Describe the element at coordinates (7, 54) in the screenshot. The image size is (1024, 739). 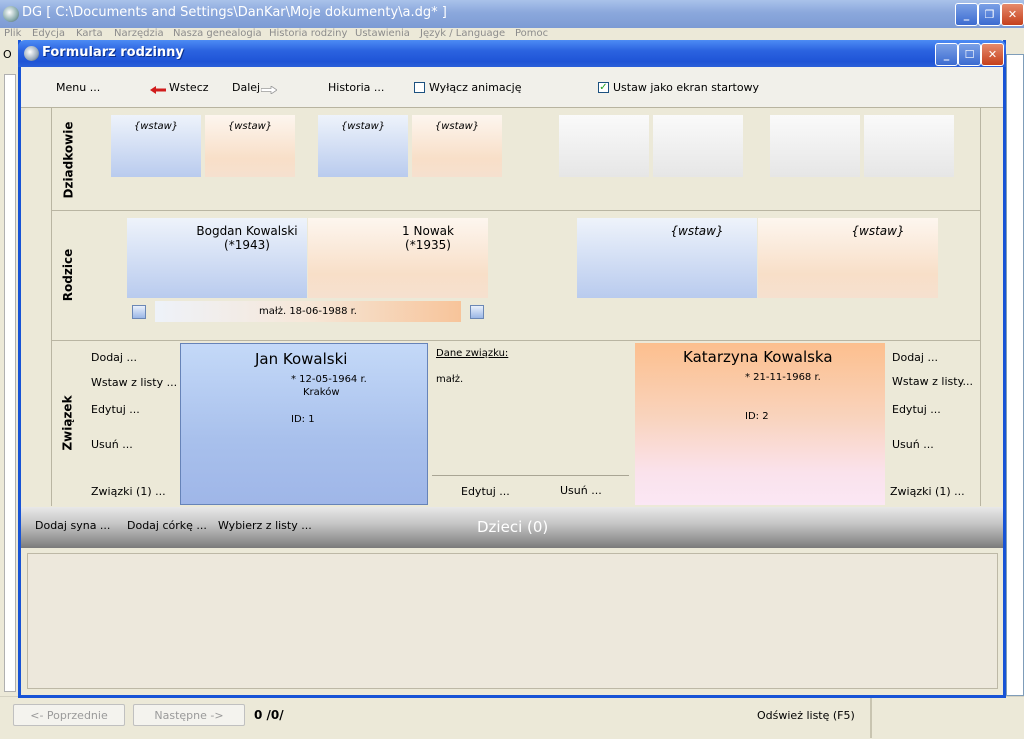
I see `main-tab-fragment: O` at that location.